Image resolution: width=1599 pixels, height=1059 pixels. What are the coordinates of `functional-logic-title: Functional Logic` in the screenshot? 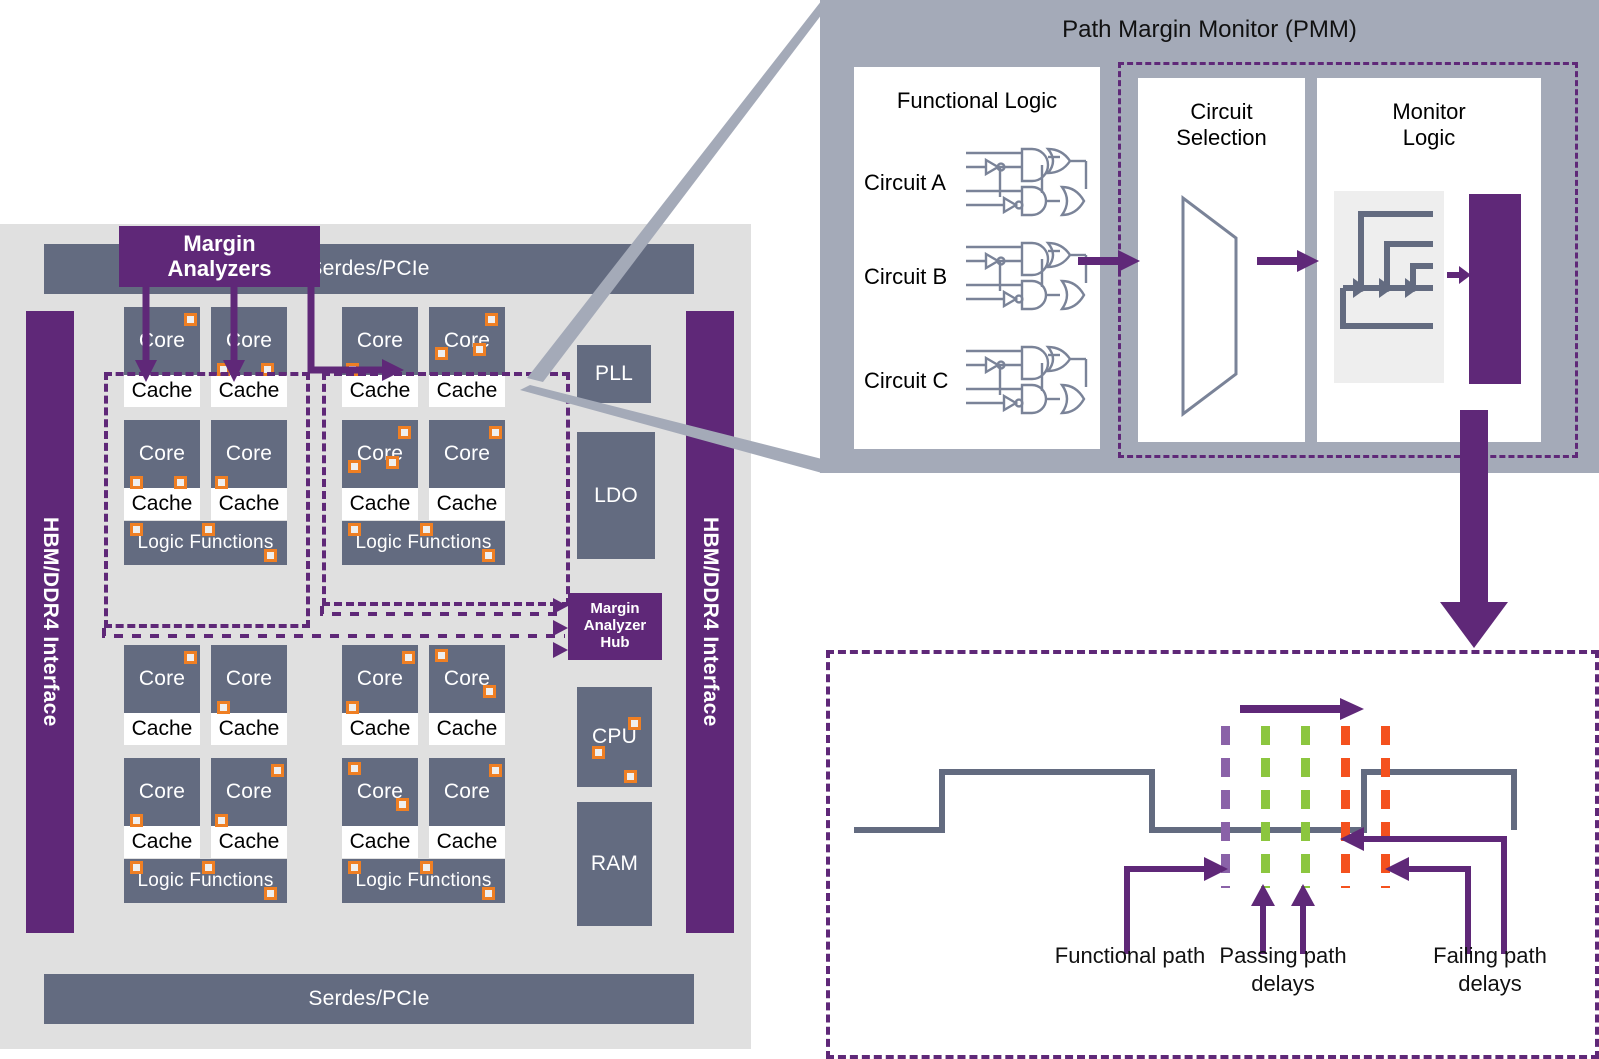 It's located at (977, 100).